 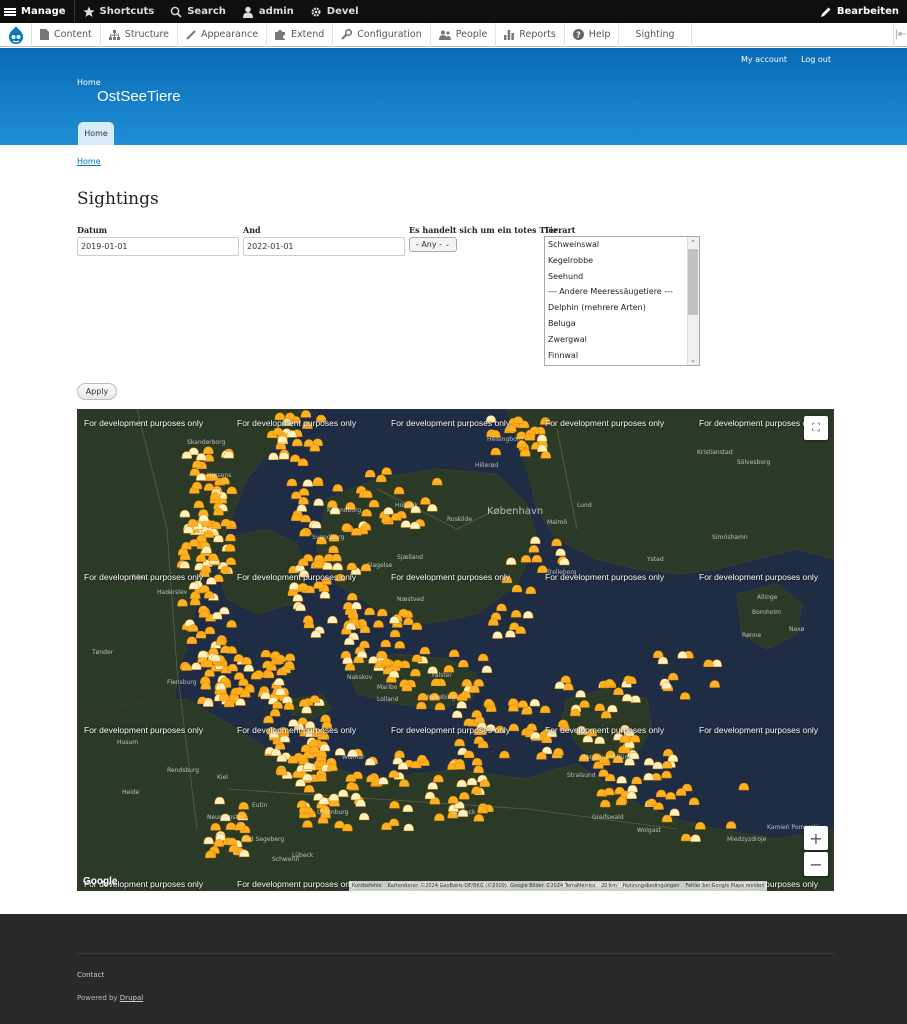 I want to click on my-account-link: My account, so click(x=764, y=59).